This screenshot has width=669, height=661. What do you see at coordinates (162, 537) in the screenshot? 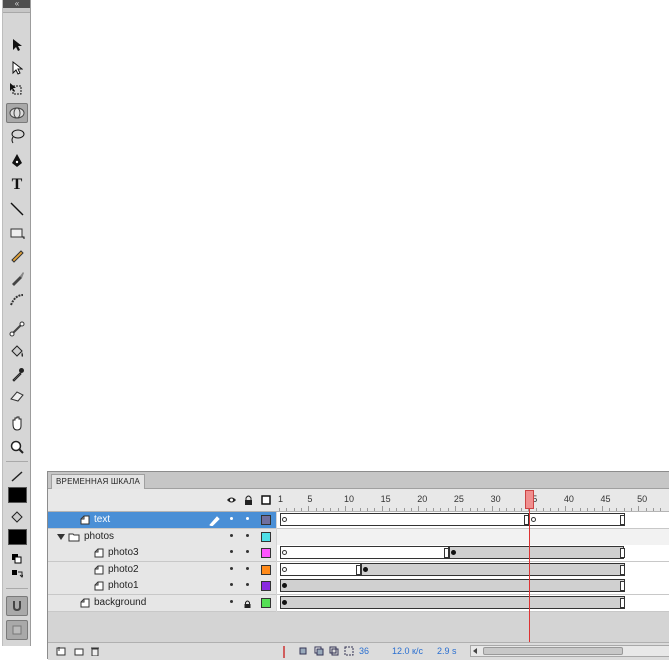
I see `layer-row: photos` at bounding box center [162, 537].